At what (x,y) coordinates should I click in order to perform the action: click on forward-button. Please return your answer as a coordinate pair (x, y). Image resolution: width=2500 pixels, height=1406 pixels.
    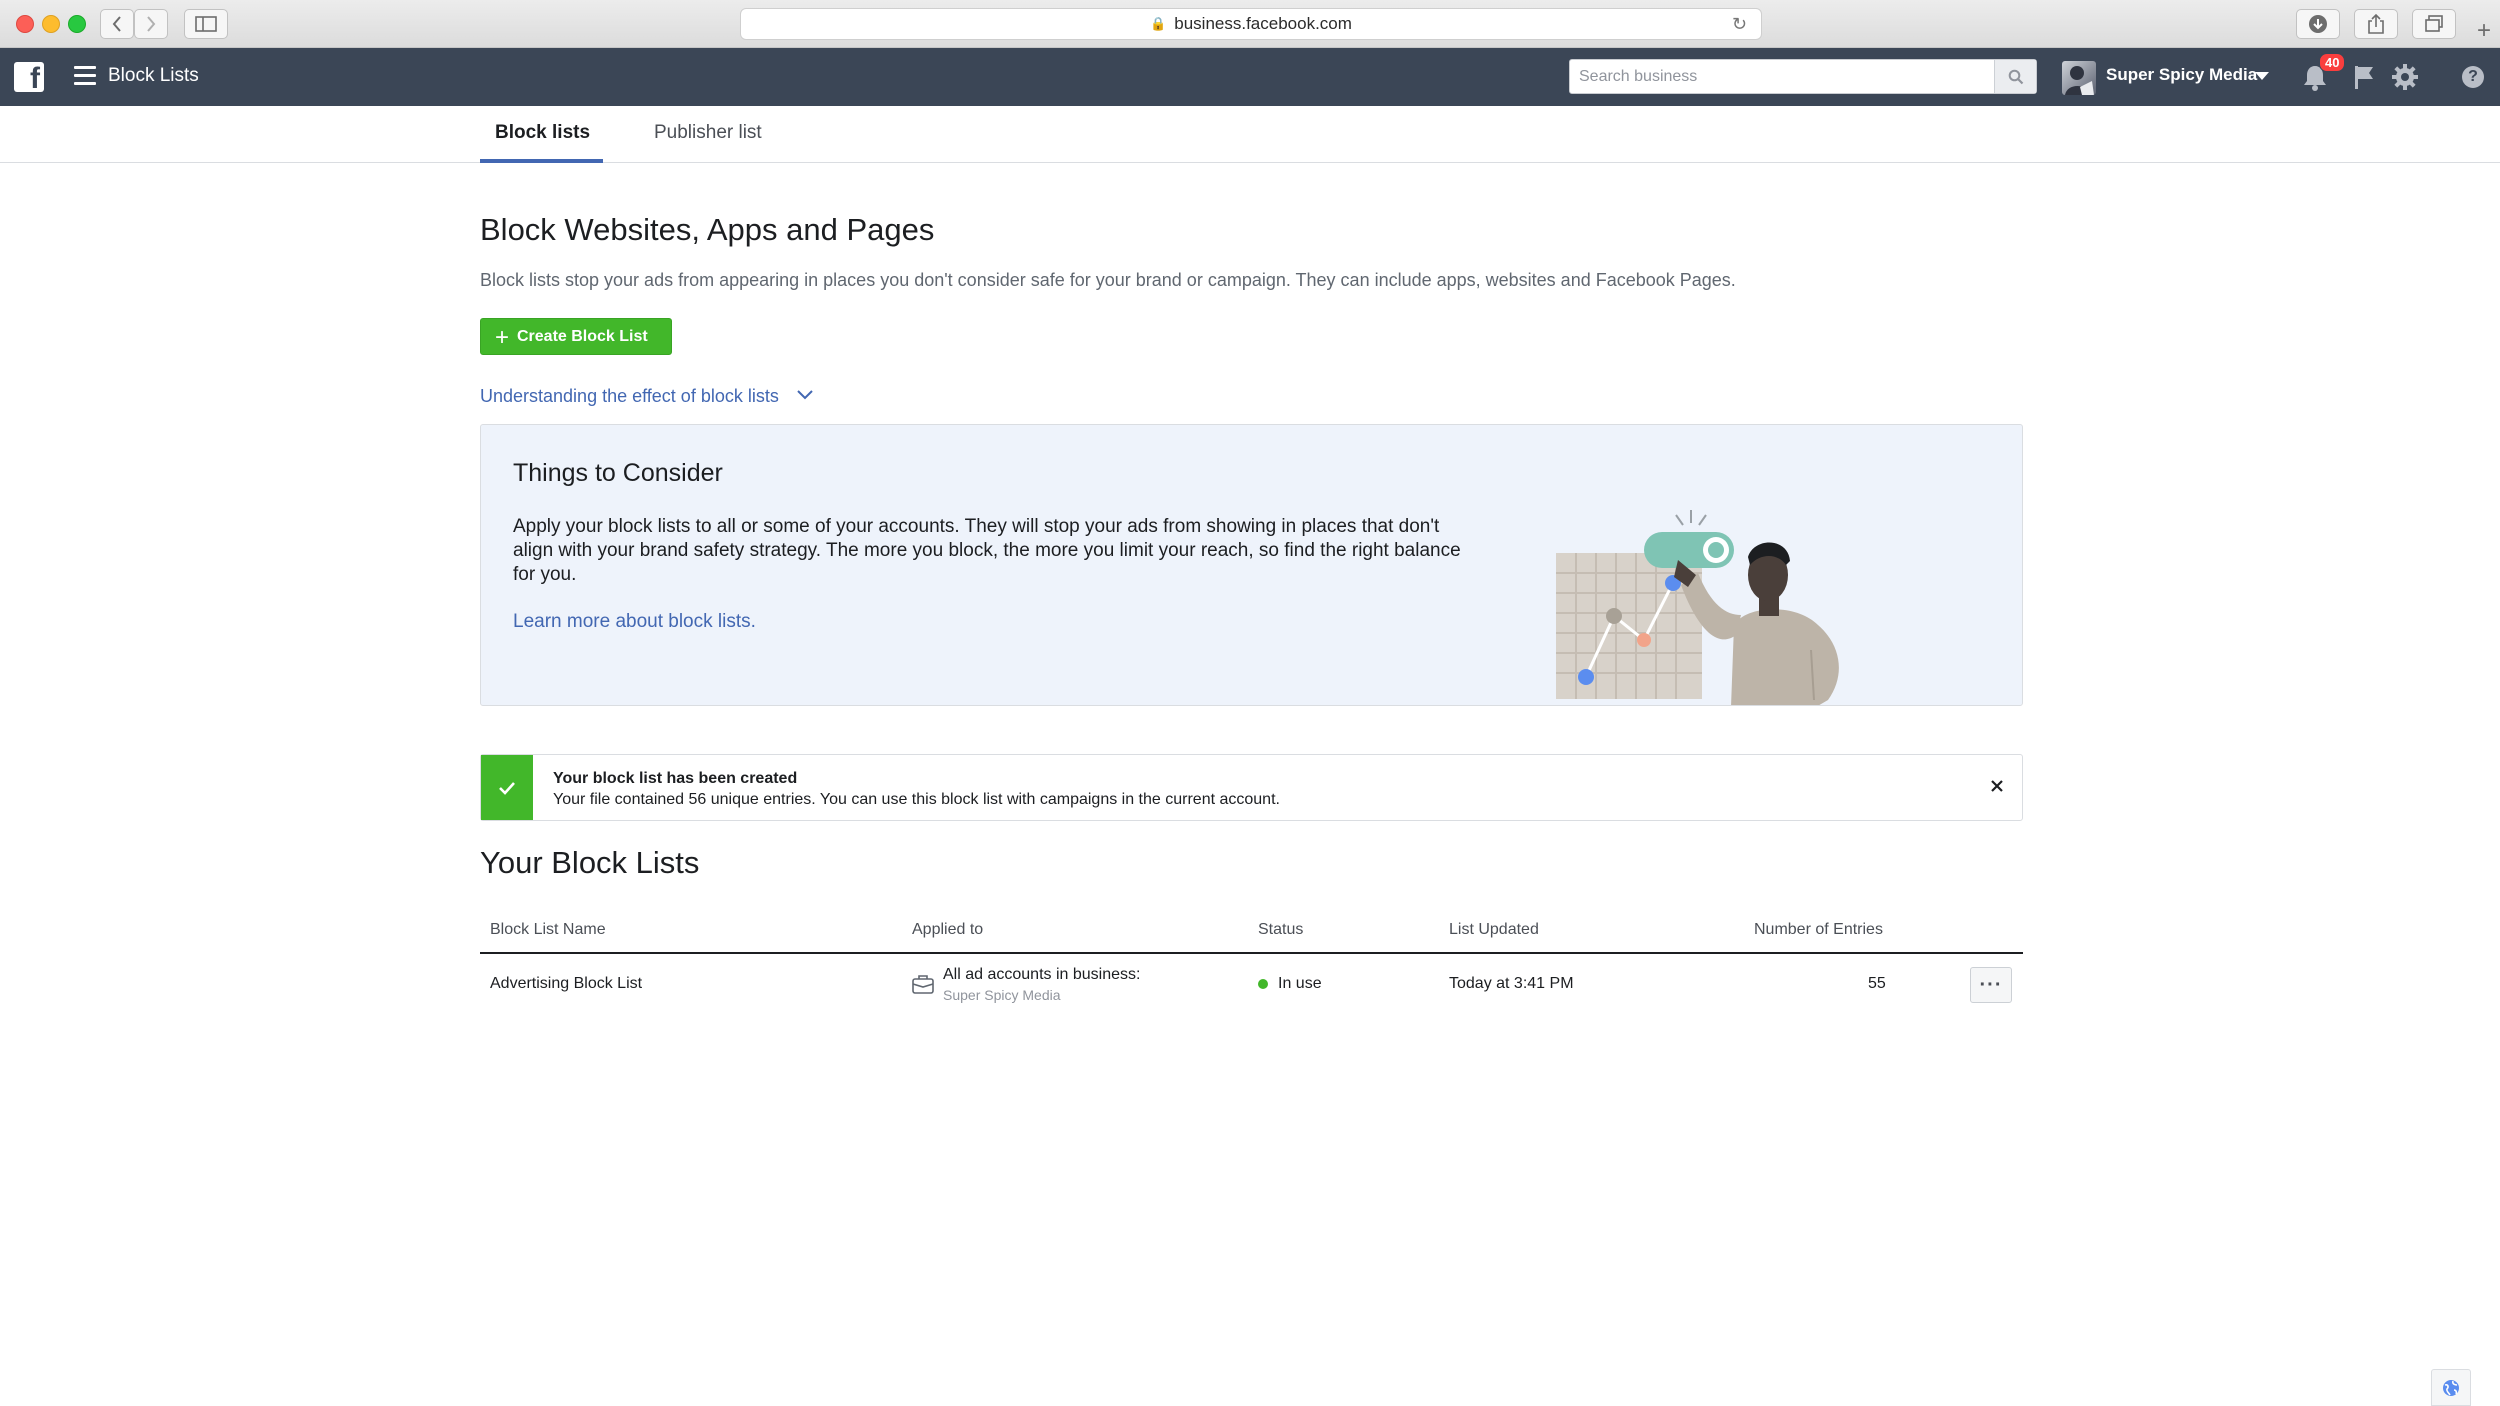
    Looking at the image, I should click on (151, 24).